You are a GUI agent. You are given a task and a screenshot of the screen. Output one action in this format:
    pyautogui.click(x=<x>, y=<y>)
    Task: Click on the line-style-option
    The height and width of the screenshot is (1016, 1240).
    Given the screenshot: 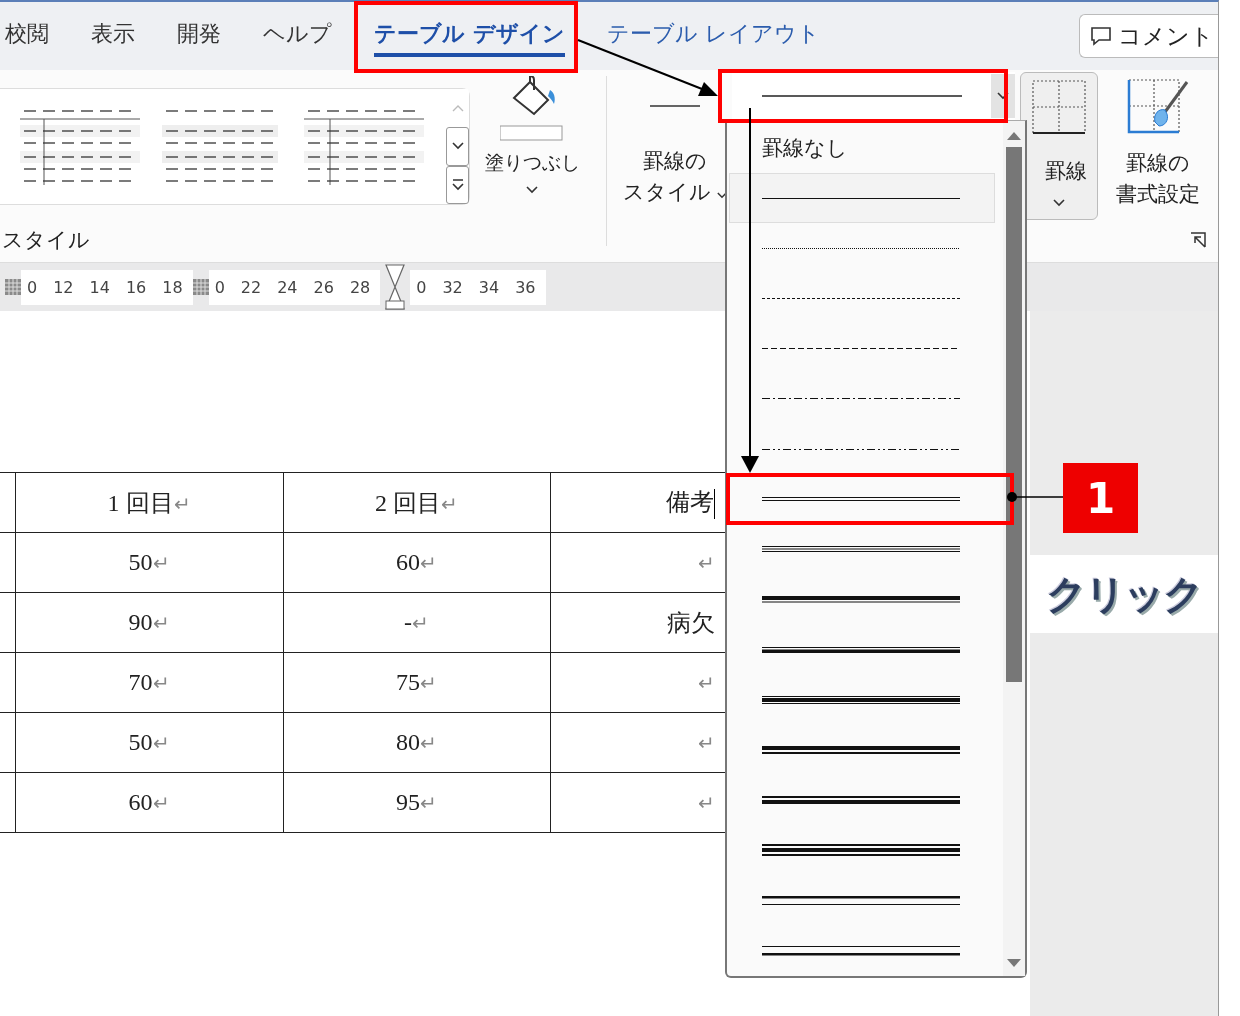 What is the action you would take?
    pyautogui.click(x=862, y=198)
    